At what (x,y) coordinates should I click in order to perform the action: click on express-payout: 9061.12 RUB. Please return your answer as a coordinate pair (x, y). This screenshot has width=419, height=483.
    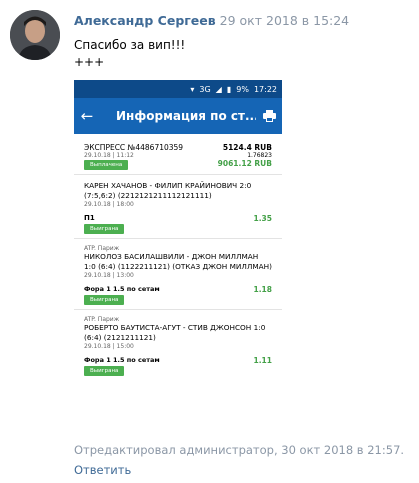
    Looking at the image, I should click on (244, 163).